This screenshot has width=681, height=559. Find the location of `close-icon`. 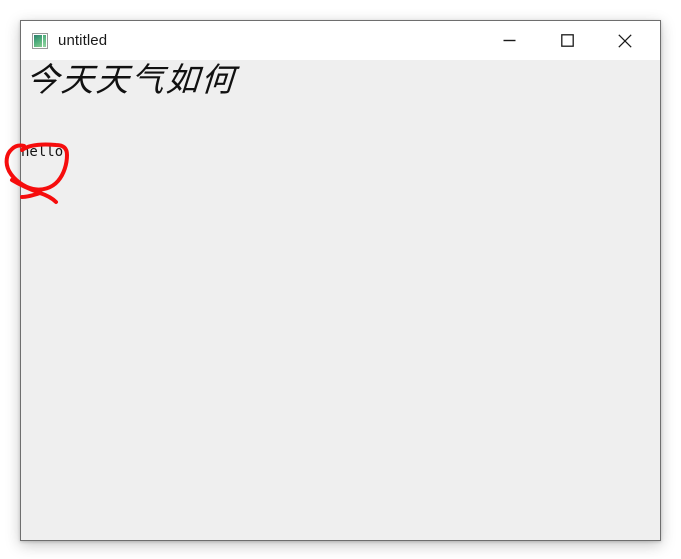

close-icon is located at coordinates (625, 40).